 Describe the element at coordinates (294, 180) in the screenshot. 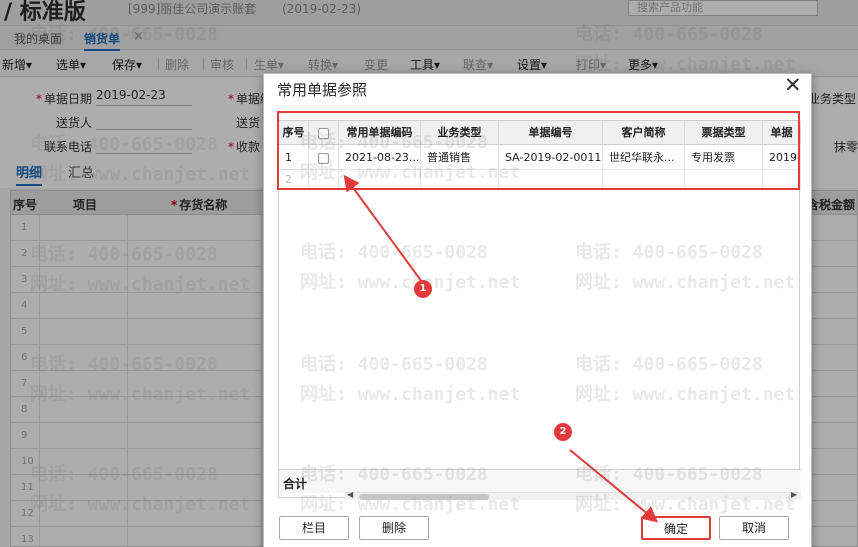

I see `cell-no: 2` at that location.